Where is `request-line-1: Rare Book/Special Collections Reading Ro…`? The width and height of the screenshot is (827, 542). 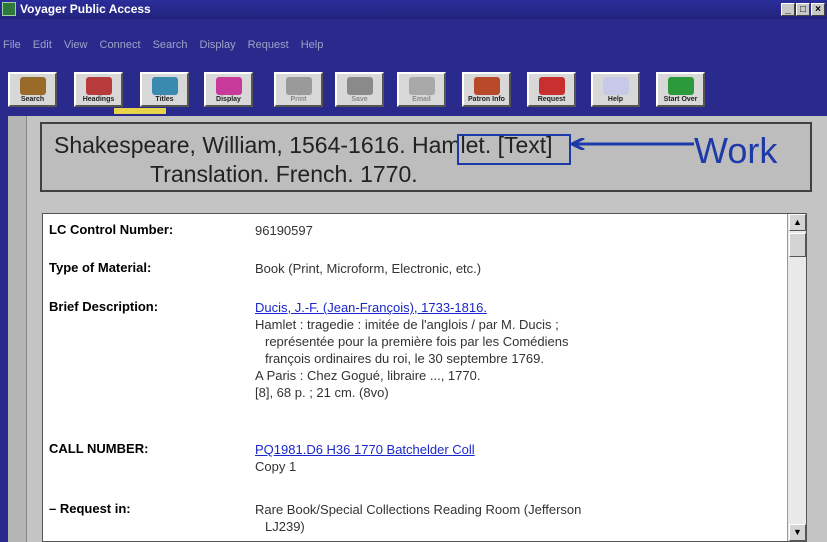
request-line-1: Rare Book/Special Collections Reading Ro… is located at coordinates (418, 509).